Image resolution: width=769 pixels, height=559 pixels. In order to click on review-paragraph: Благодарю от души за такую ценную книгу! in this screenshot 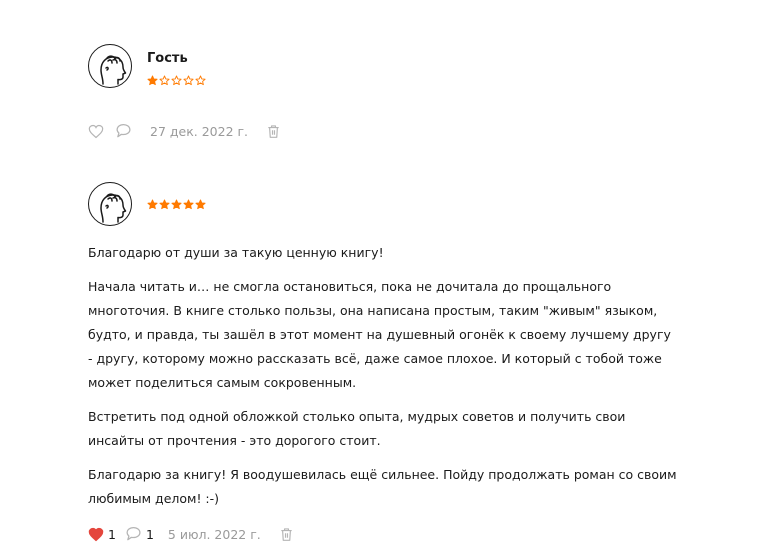, I will do `click(236, 252)`.